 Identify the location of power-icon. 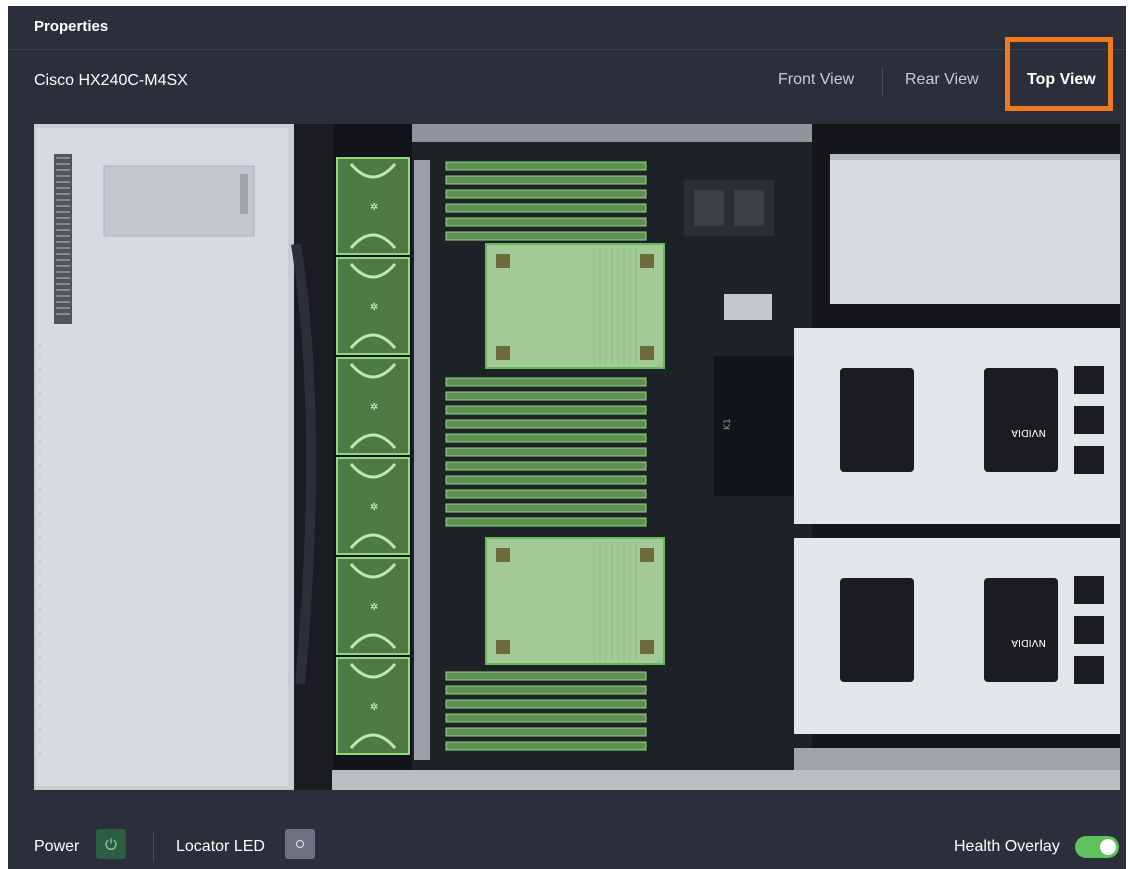
(111, 844).